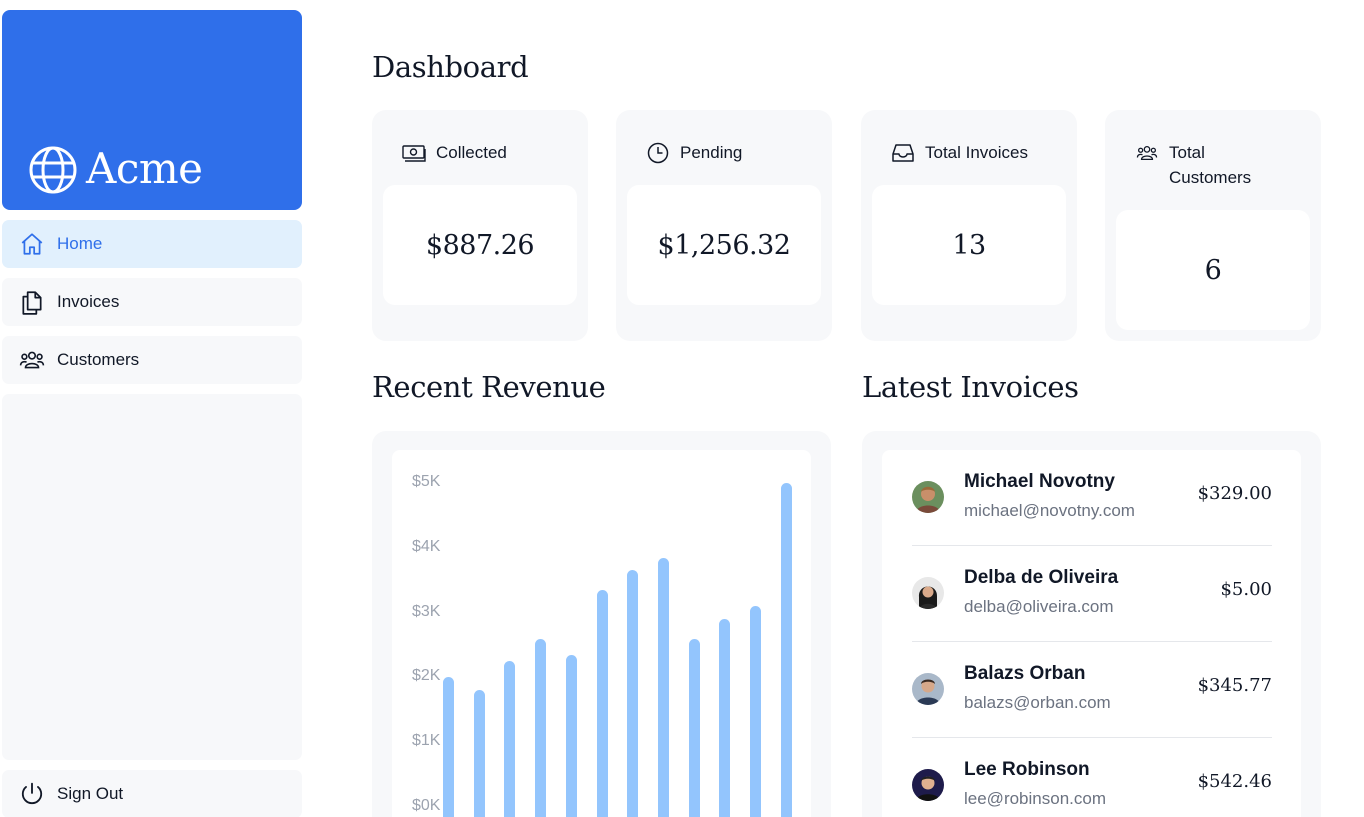 The width and height of the screenshot is (1364, 817). What do you see at coordinates (1092, 690) in the screenshot?
I see `invoice-row: Balazs Orban balazs@orban.com $345.77` at bounding box center [1092, 690].